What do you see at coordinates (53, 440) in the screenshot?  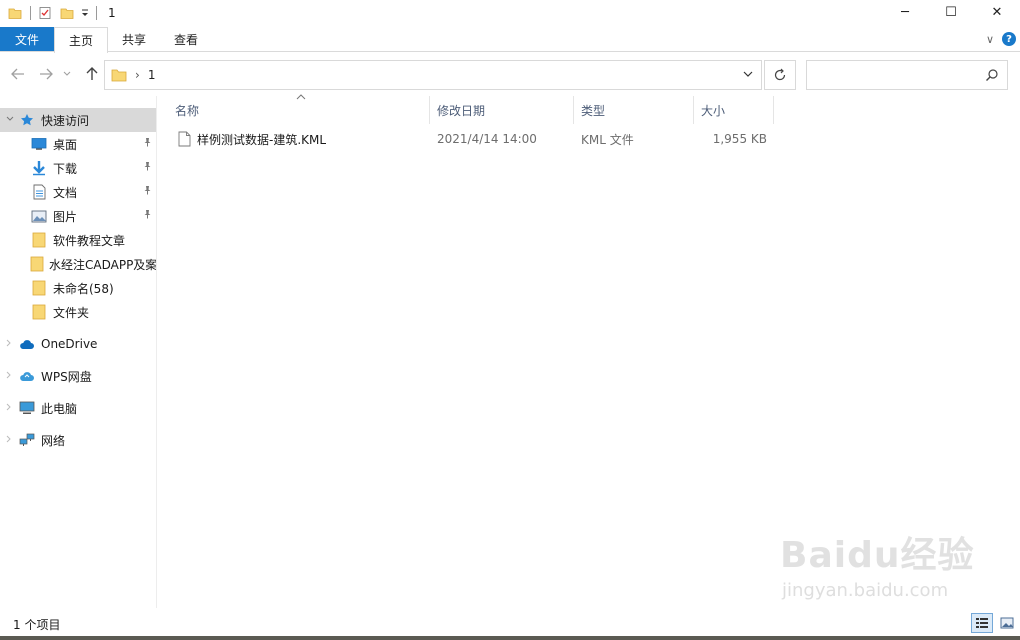 I see `nav-label: 网络` at bounding box center [53, 440].